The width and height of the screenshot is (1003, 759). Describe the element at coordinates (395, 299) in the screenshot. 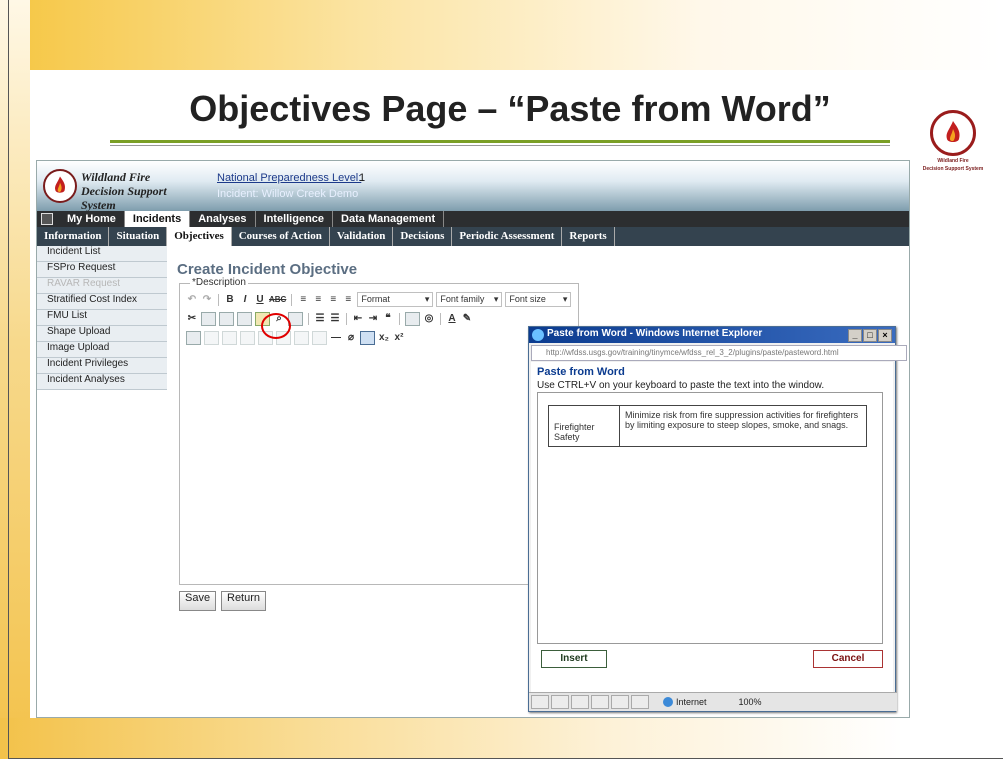

I see `format-select: Format ▾` at that location.